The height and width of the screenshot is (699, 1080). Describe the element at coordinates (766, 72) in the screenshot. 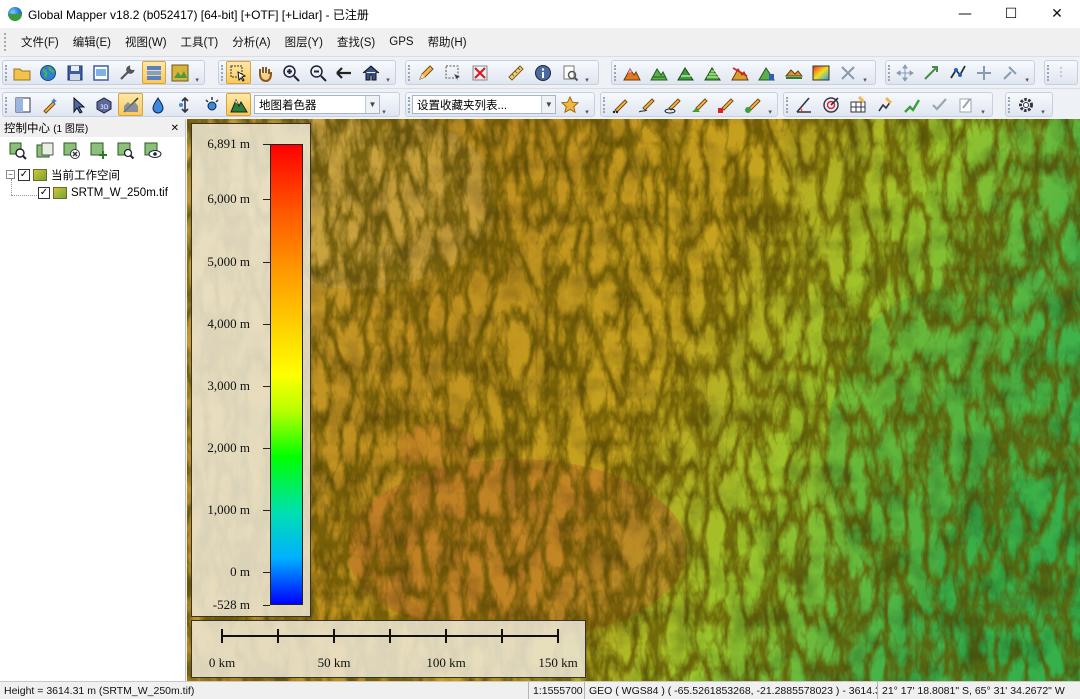

I see `volume-icon` at that location.